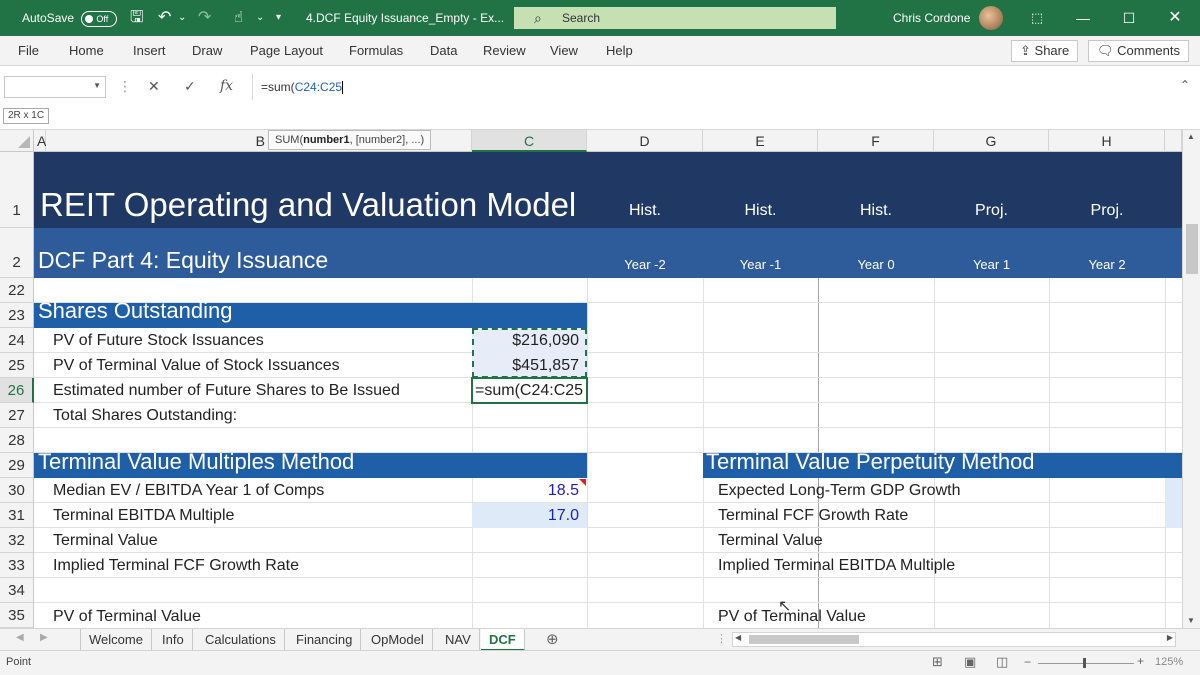  I want to click on column-header-f: F, so click(876, 141).